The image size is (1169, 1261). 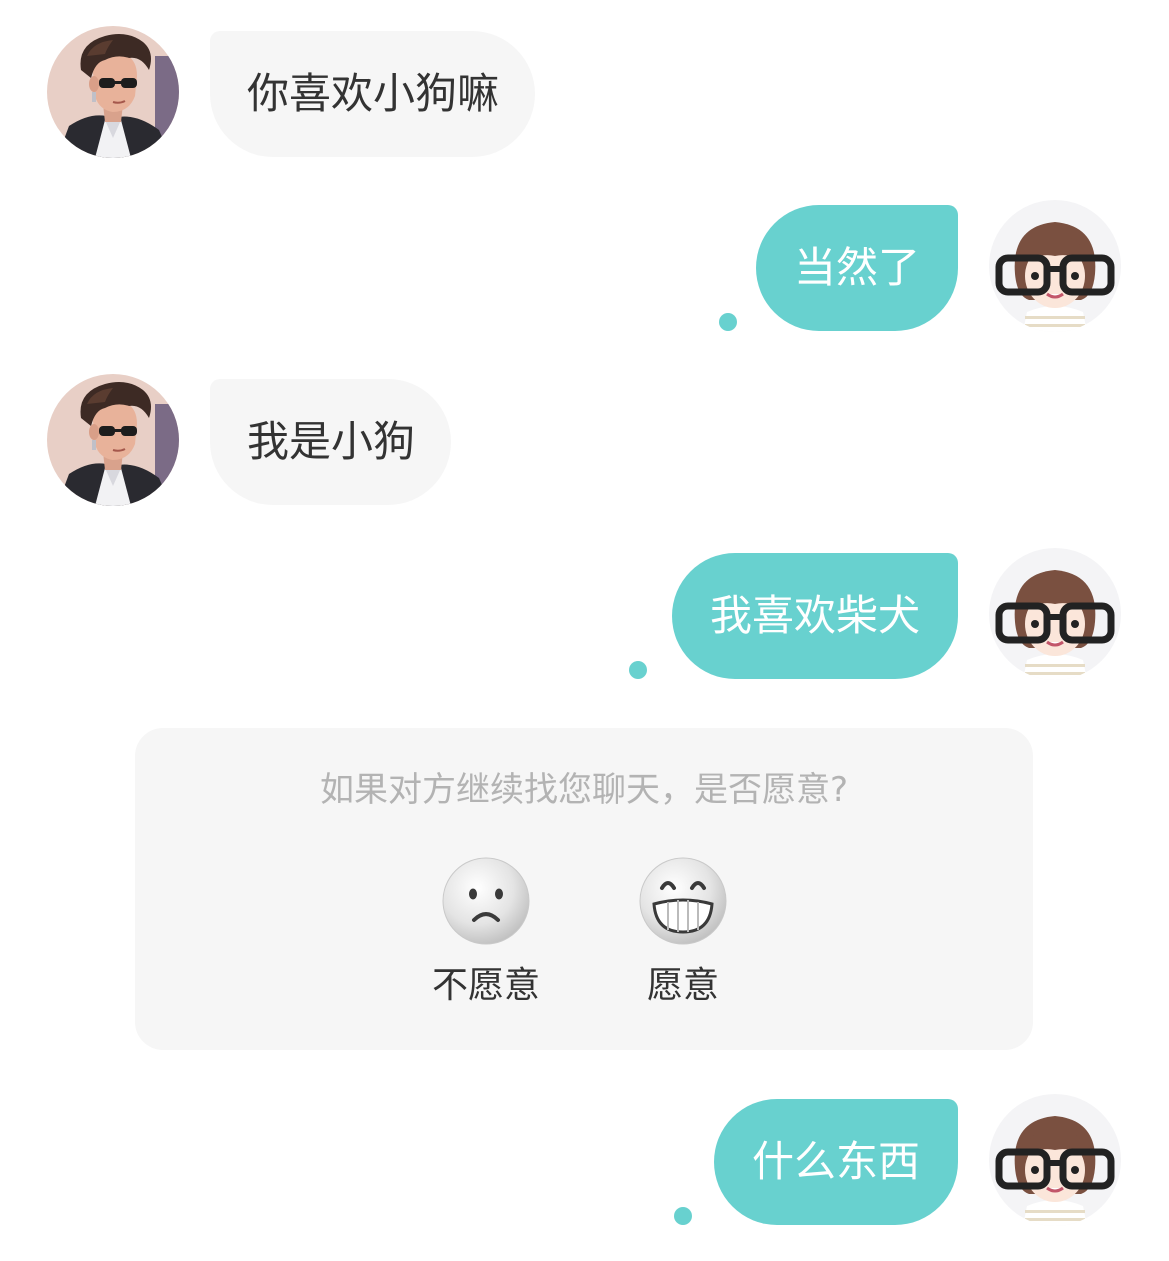 What do you see at coordinates (486, 901) in the screenshot?
I see `sad-face-icon` at bounding box center [486, 901].